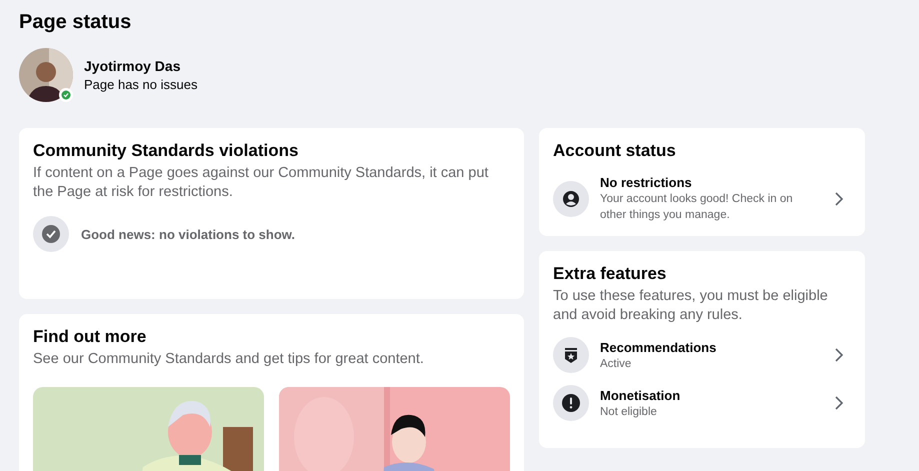  Describe the element at coordinates (615, 151) in the screenshot. I see `card-title: Account status` at that location.